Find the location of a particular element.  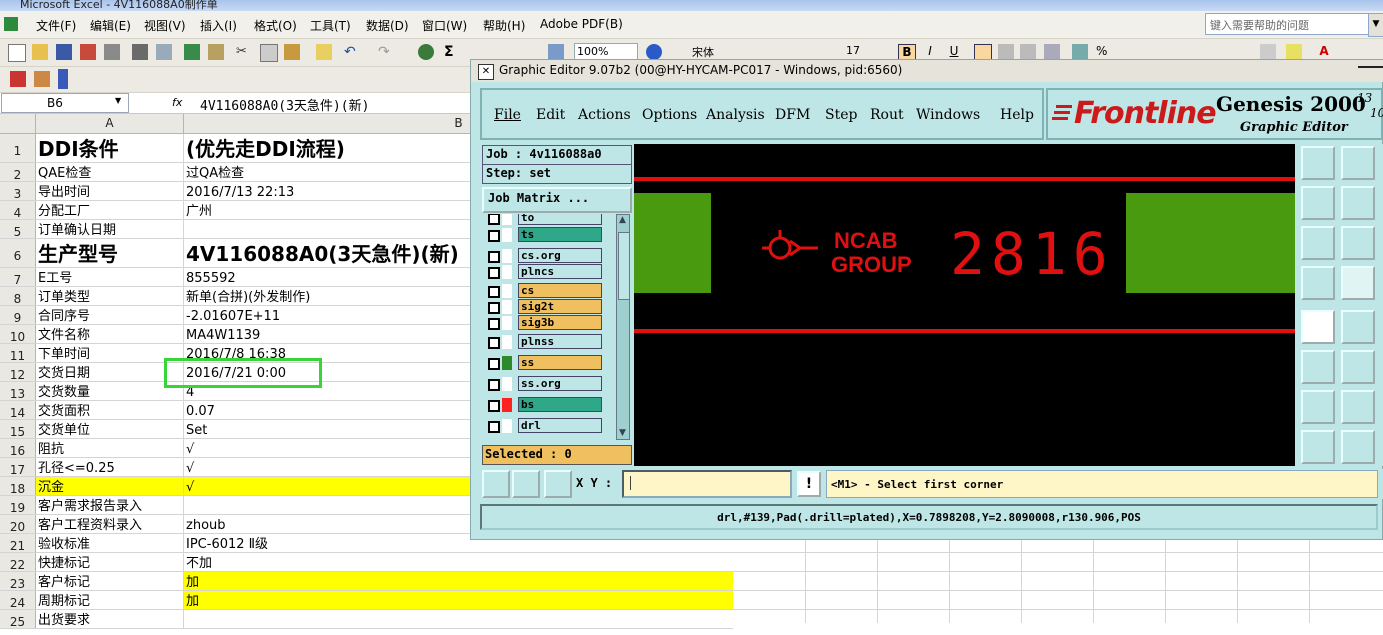

ge-menu-step: Step is located at coordinates (841, 115).